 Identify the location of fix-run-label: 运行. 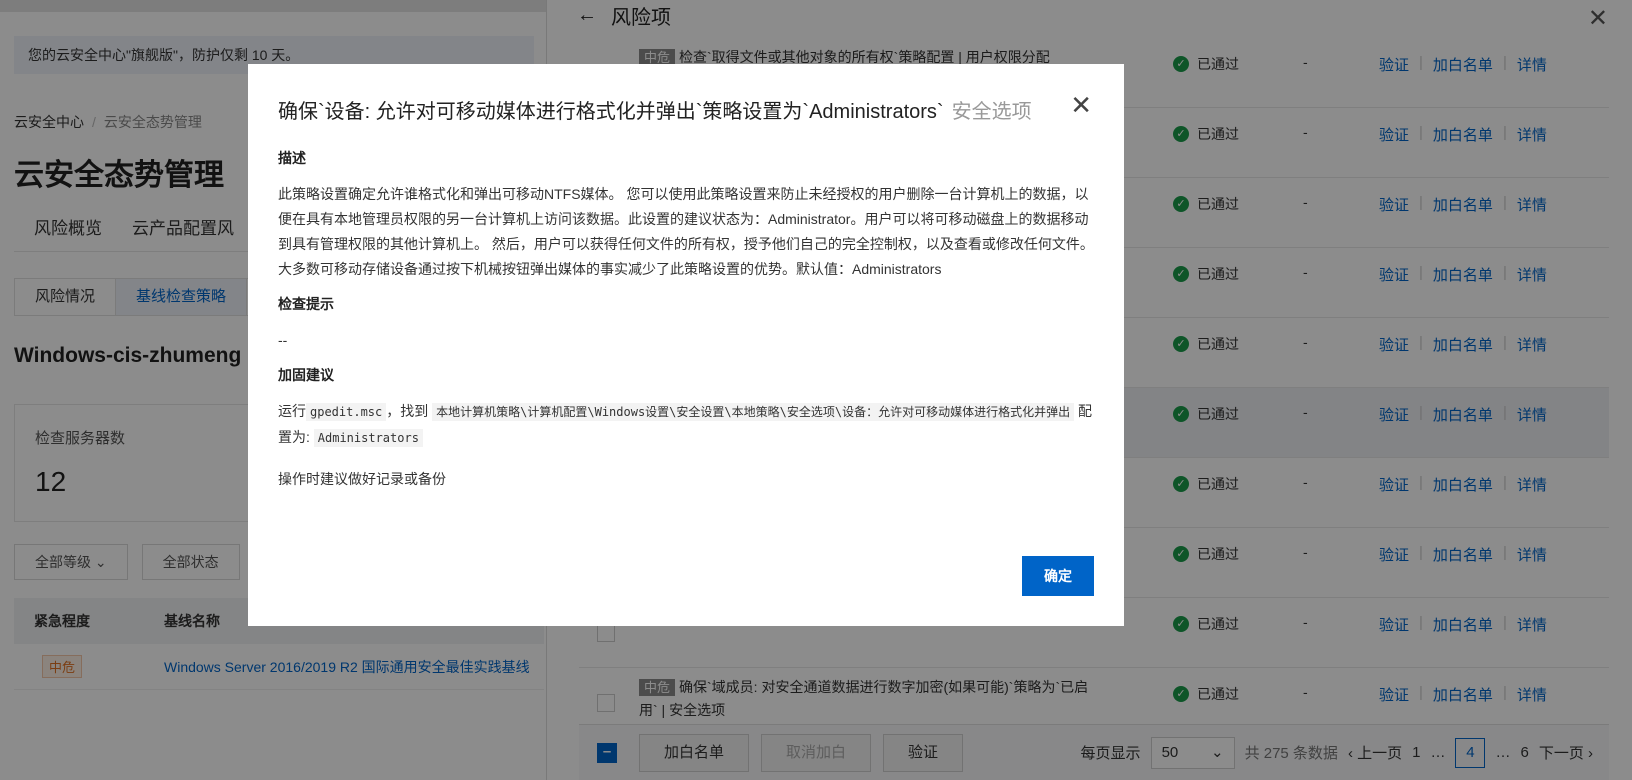
(292, 411).